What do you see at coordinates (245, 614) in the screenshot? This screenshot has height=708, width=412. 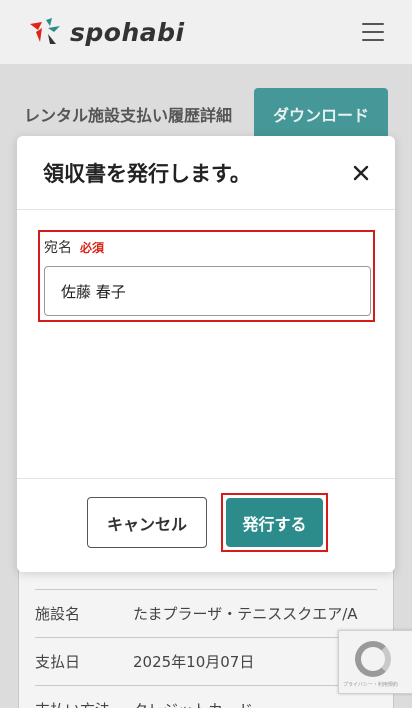 I see `detail-value: たまプラーザ・テニススクエア/A` at bounding box center [245, 614].